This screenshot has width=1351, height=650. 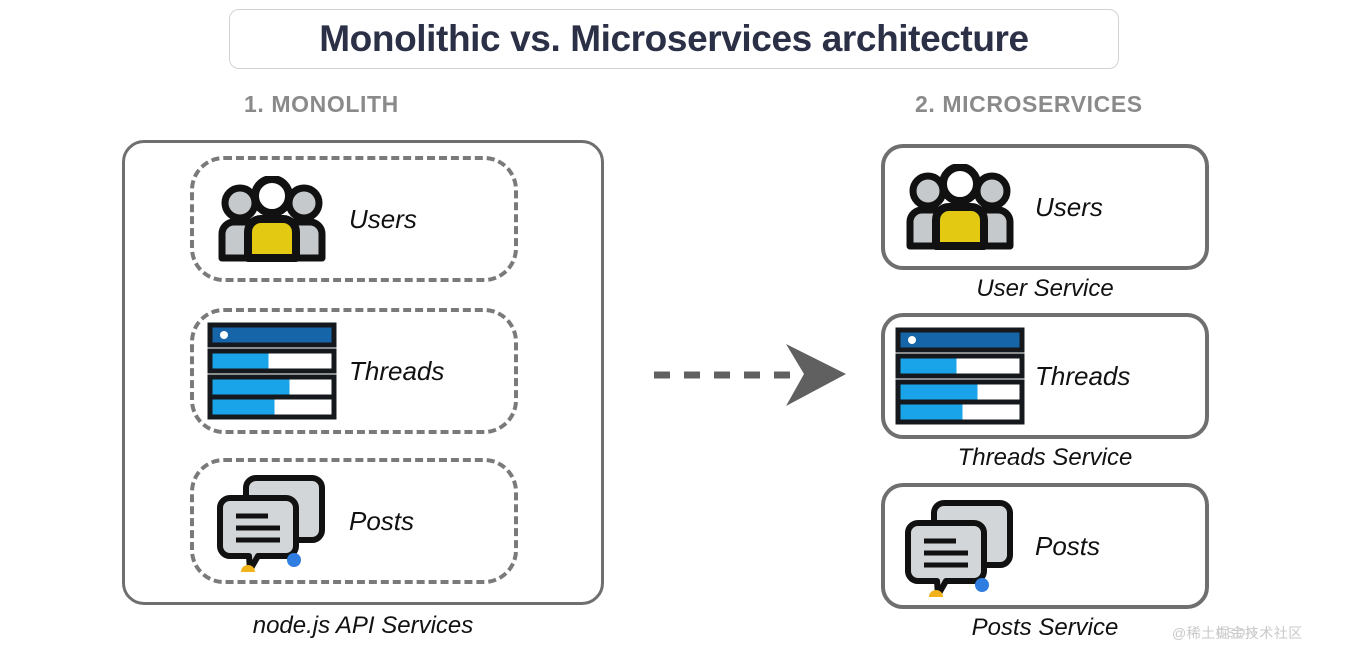 What do you see at coordinates (383, 218) in the screenshot?
I see `monolith-module-label-users: Users` at bounding box center [383, 218].